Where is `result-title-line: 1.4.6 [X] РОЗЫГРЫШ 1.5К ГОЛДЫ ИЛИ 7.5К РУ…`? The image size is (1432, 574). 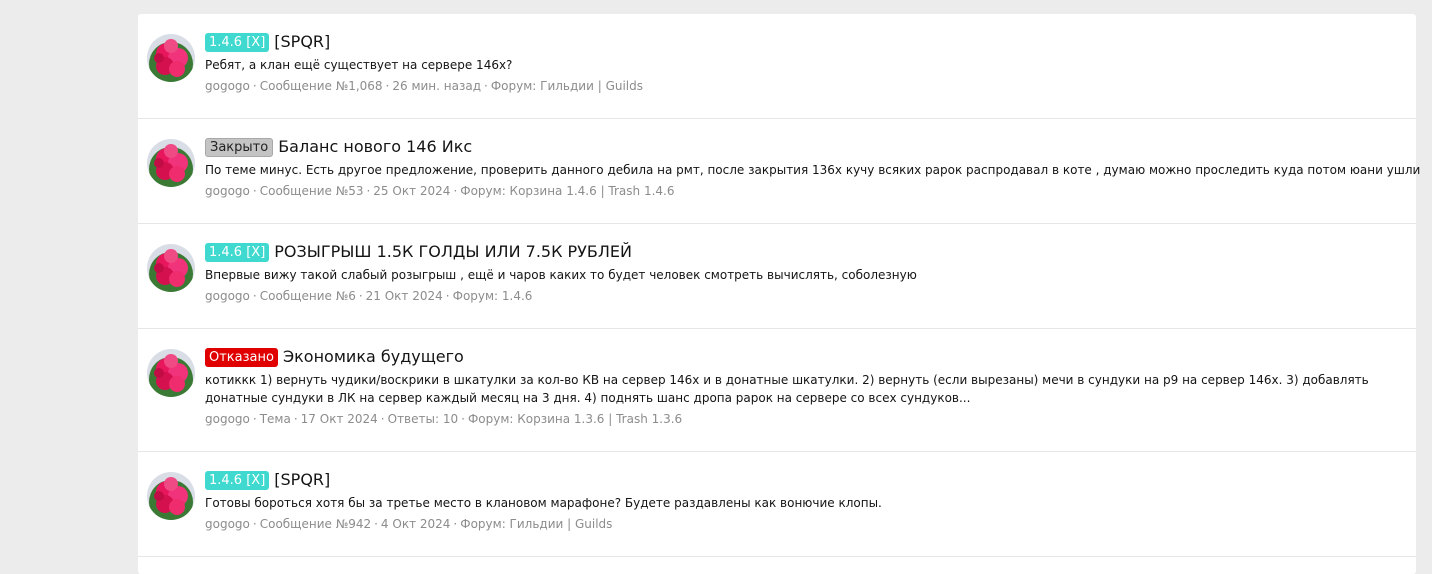 result-title-line: 1.4.6 [X] РОЗЫГРЫШ 1.5К ГОЛДЫ ИЛИ 7.5К РУ… is located at coordinates (800, 252).